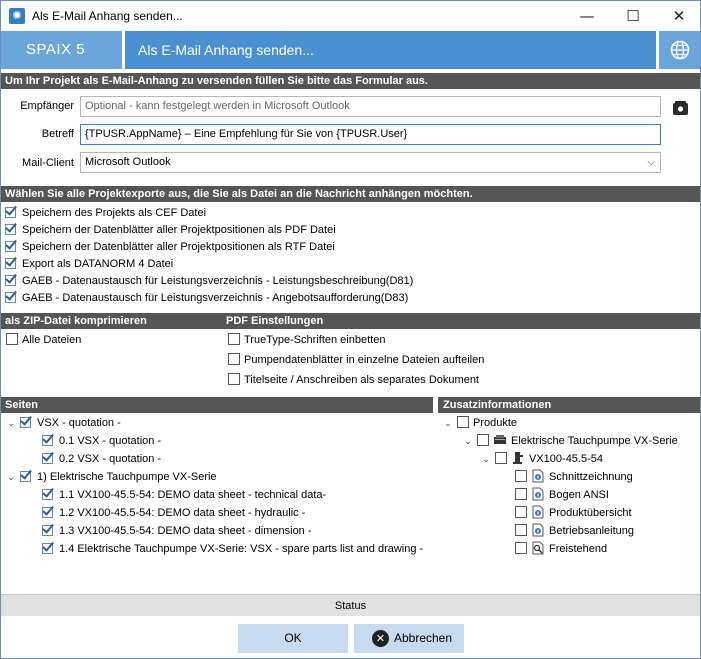 This screenshot has width=701, height=659. I want to click on tree-node-label: Freistehend, so click(578, 549).